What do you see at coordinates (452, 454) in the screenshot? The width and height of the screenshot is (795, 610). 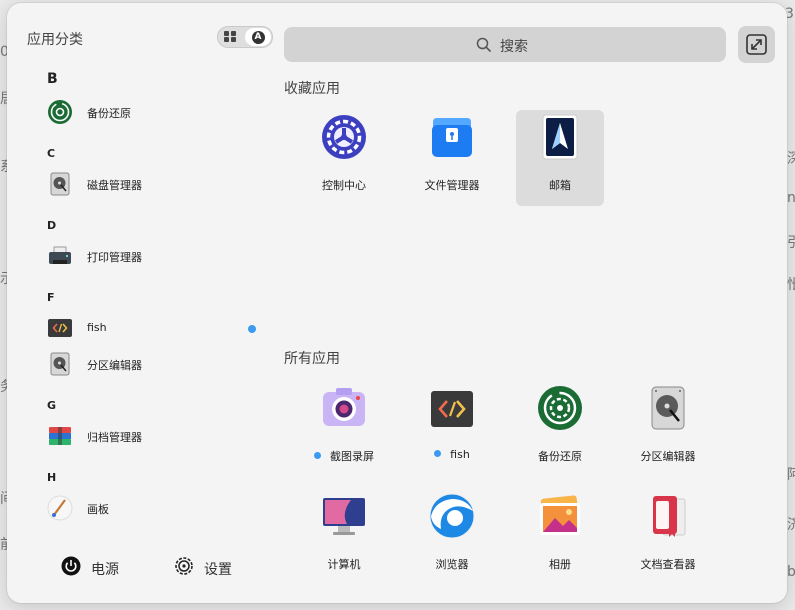 I see `app-label: fish` at bounding box center [452, 454].